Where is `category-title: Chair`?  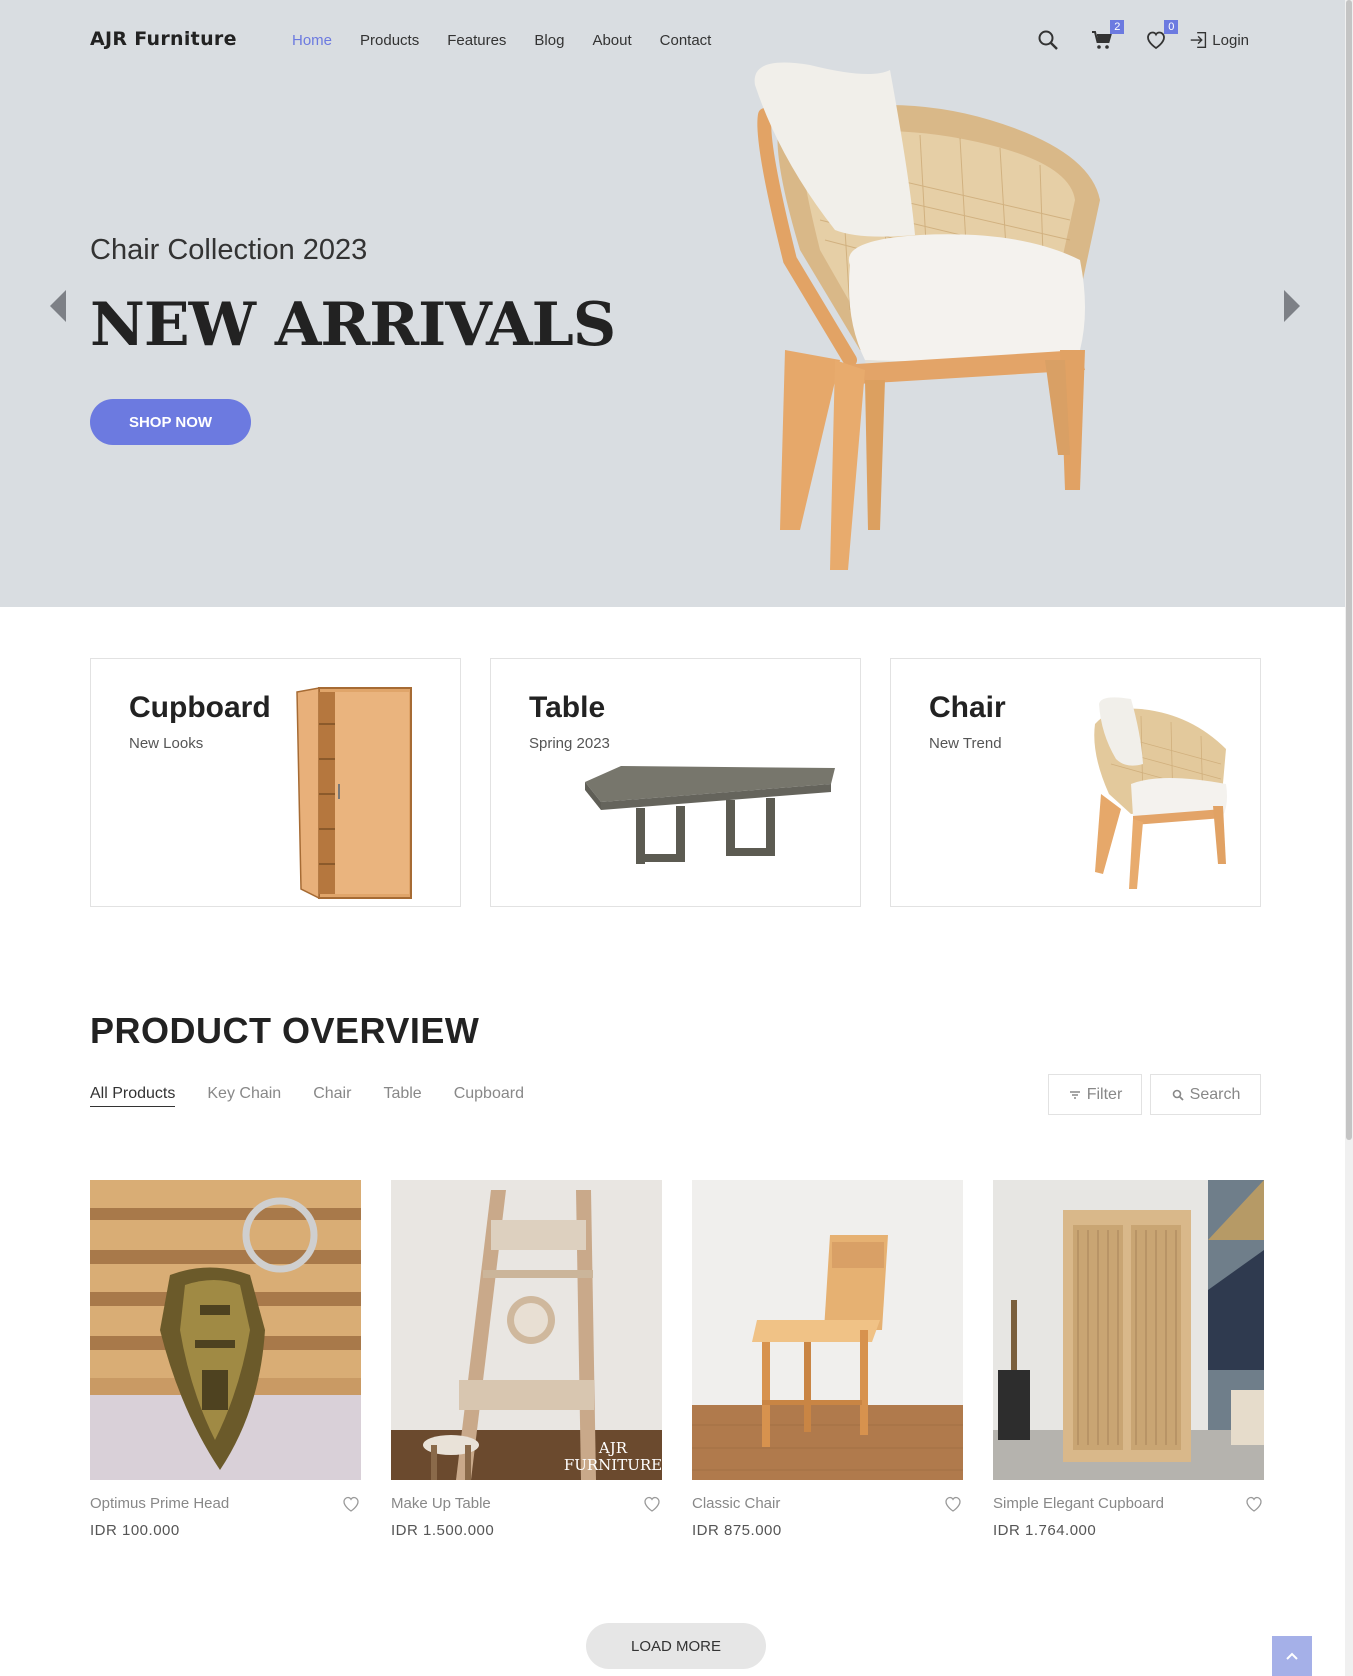
category-title: Chair is located at coordinates (967, 707).